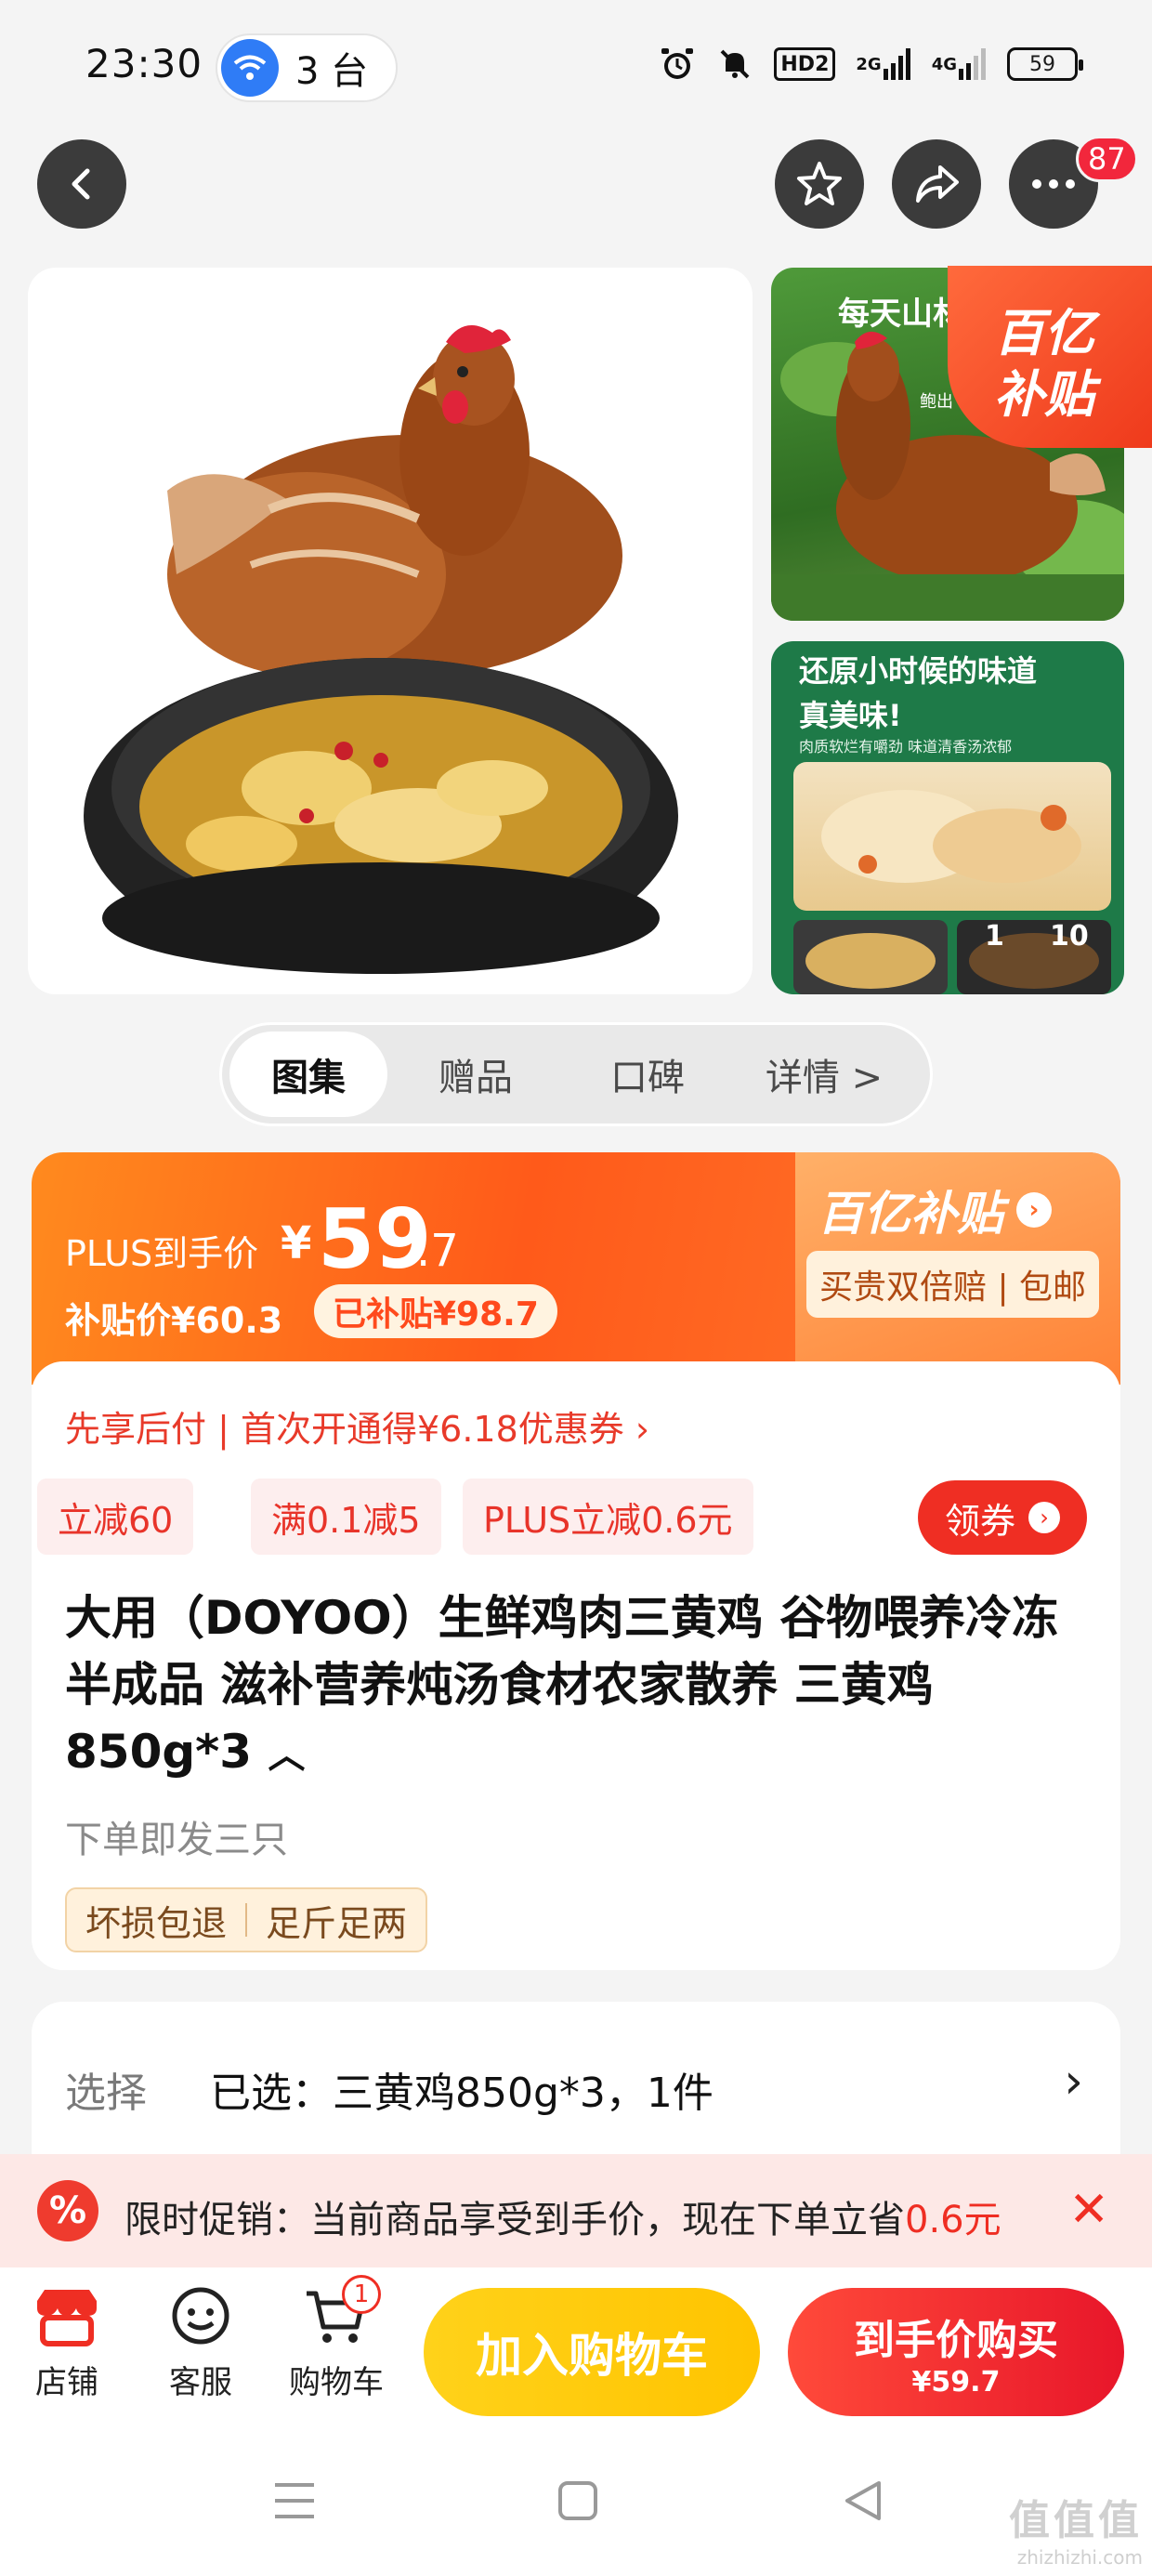 The height and width of the screenshot is (2576, 1152). What do you see at coordinates (287, 1755) in the screenshot?
I see `chevron-up-icon: ︿` at bounding box center [287, 1755].